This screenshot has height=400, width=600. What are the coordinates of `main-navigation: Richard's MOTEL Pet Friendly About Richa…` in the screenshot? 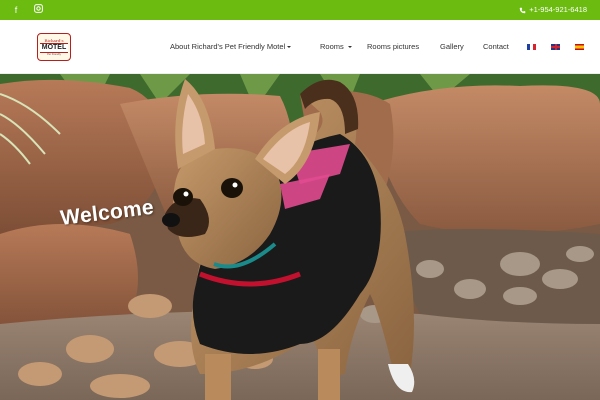 It's located at (300, 47).